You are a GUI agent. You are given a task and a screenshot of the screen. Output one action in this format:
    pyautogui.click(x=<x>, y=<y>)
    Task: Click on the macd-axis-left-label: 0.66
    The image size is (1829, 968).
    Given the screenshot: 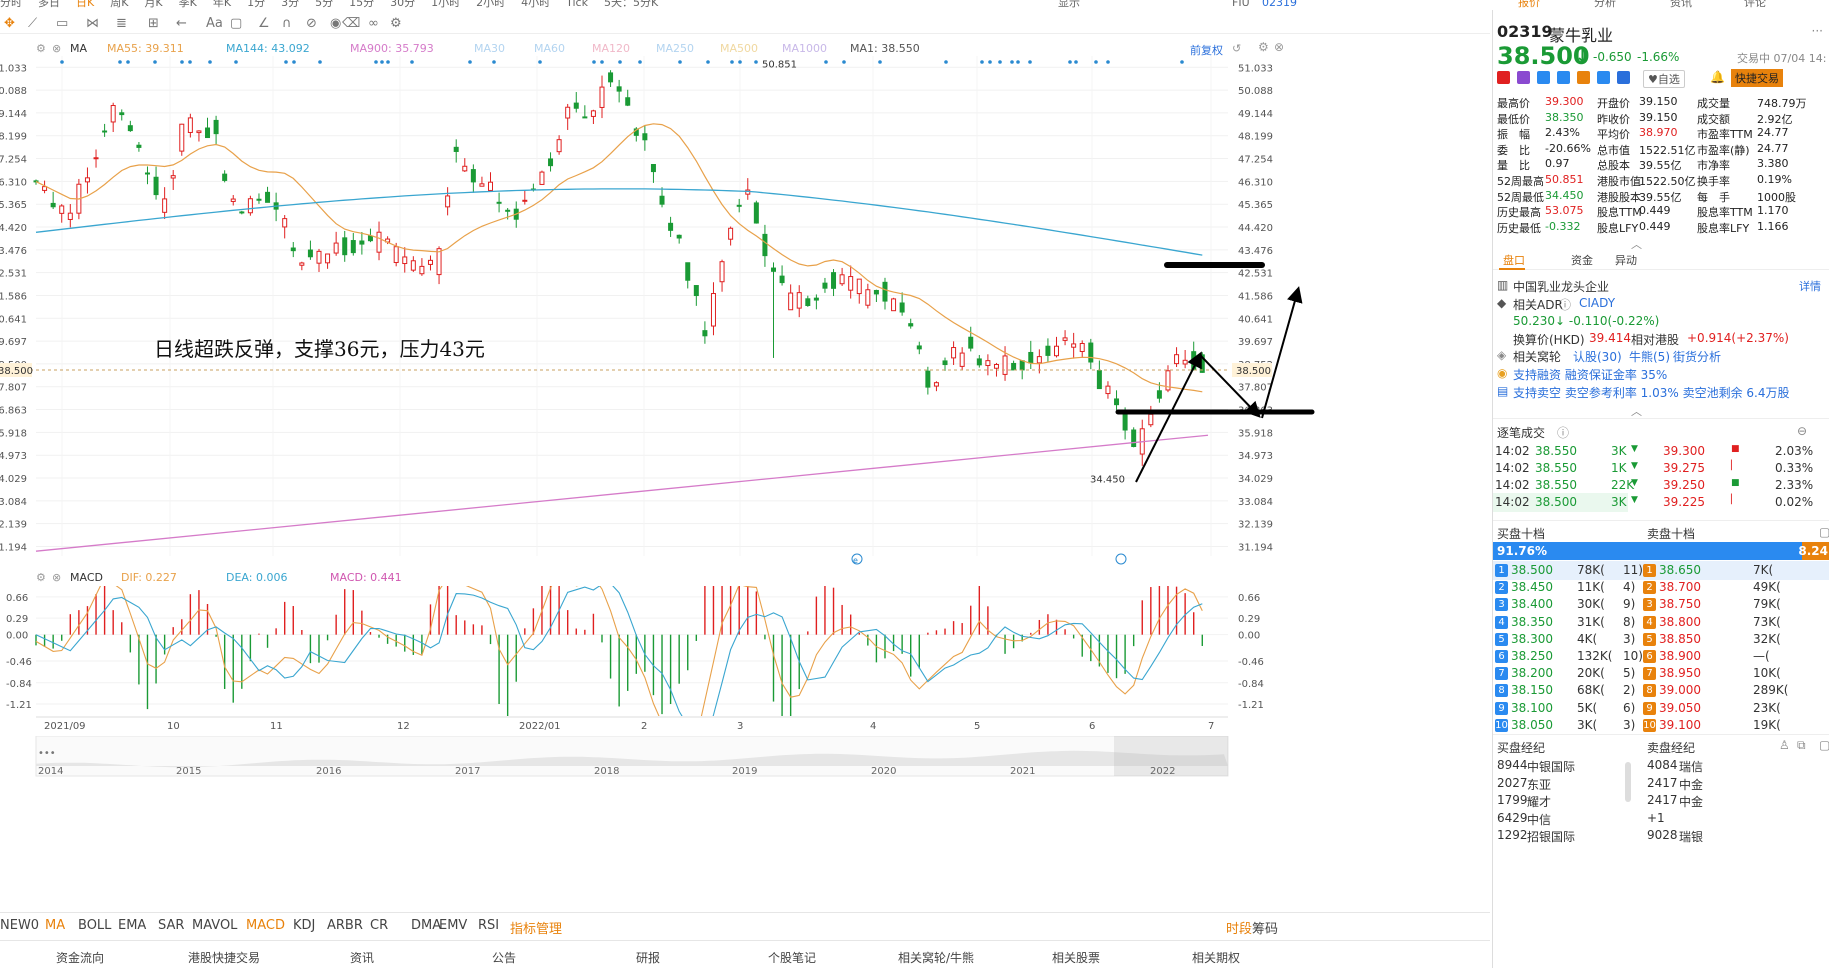 What is the action you would take?
    pyautogui.click(x=17, y=598)
    